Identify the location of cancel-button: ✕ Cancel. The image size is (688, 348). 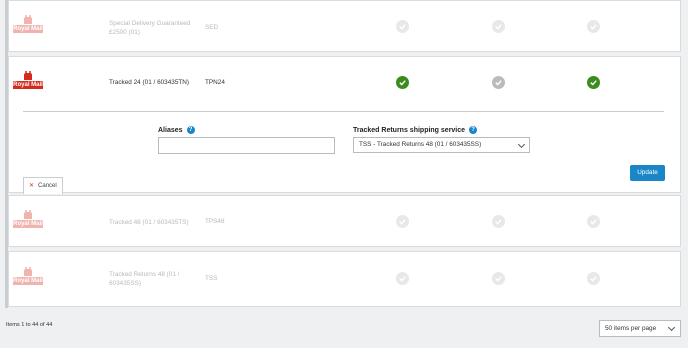
(43, 185).